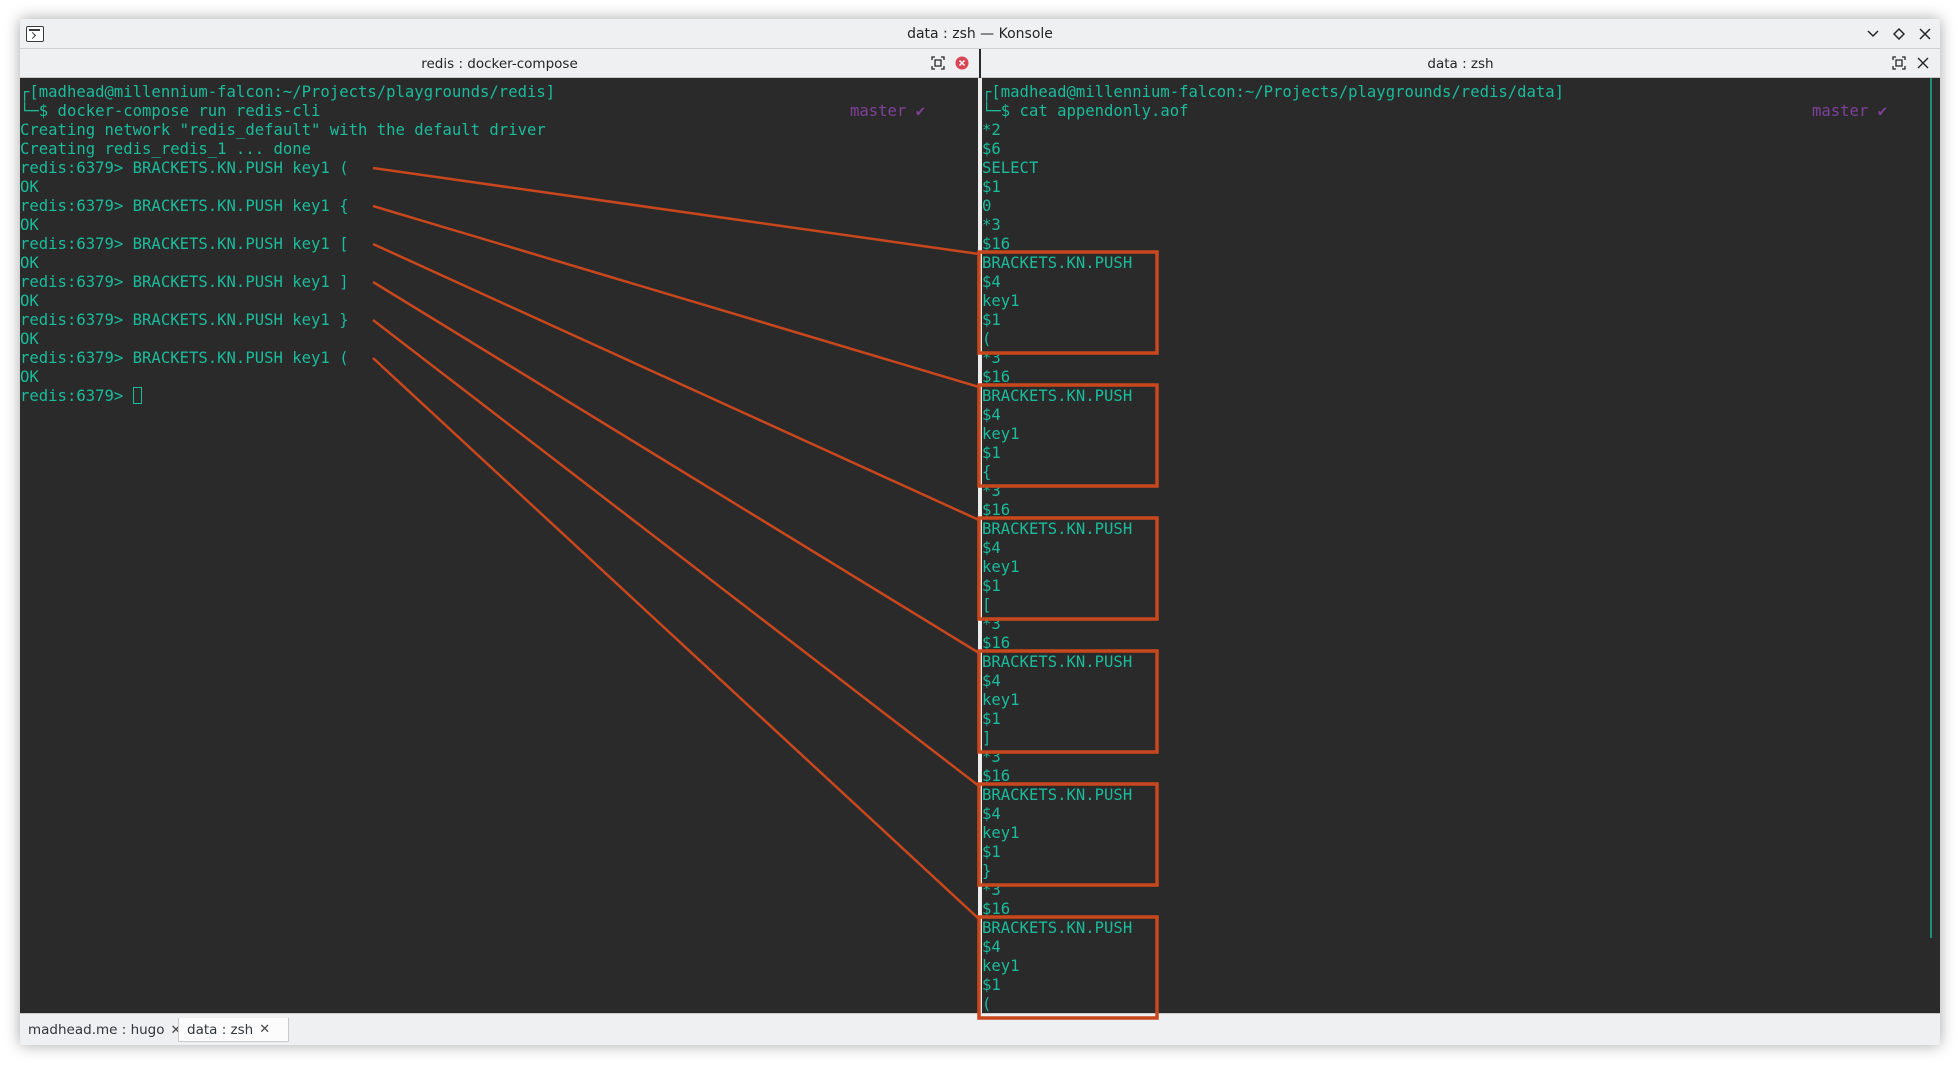 This screenshot has height=1068, width=1960. Describe the element at coordinates (987, 871) in the screenshot. I see `terminal-line: }` at that location.